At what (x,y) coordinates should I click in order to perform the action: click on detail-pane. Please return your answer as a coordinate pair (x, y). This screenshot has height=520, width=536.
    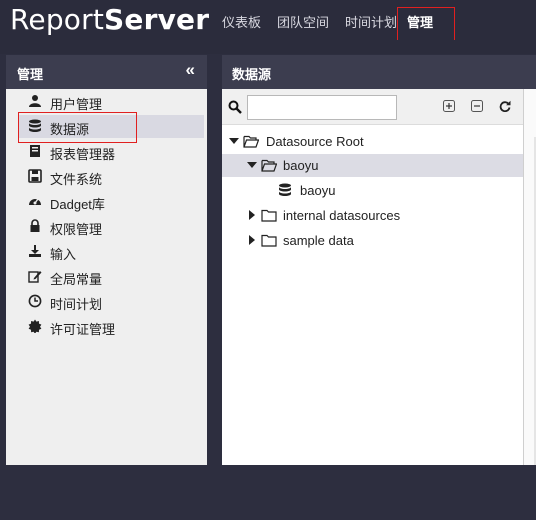
    Looking at the image, I should click on (530, 277).